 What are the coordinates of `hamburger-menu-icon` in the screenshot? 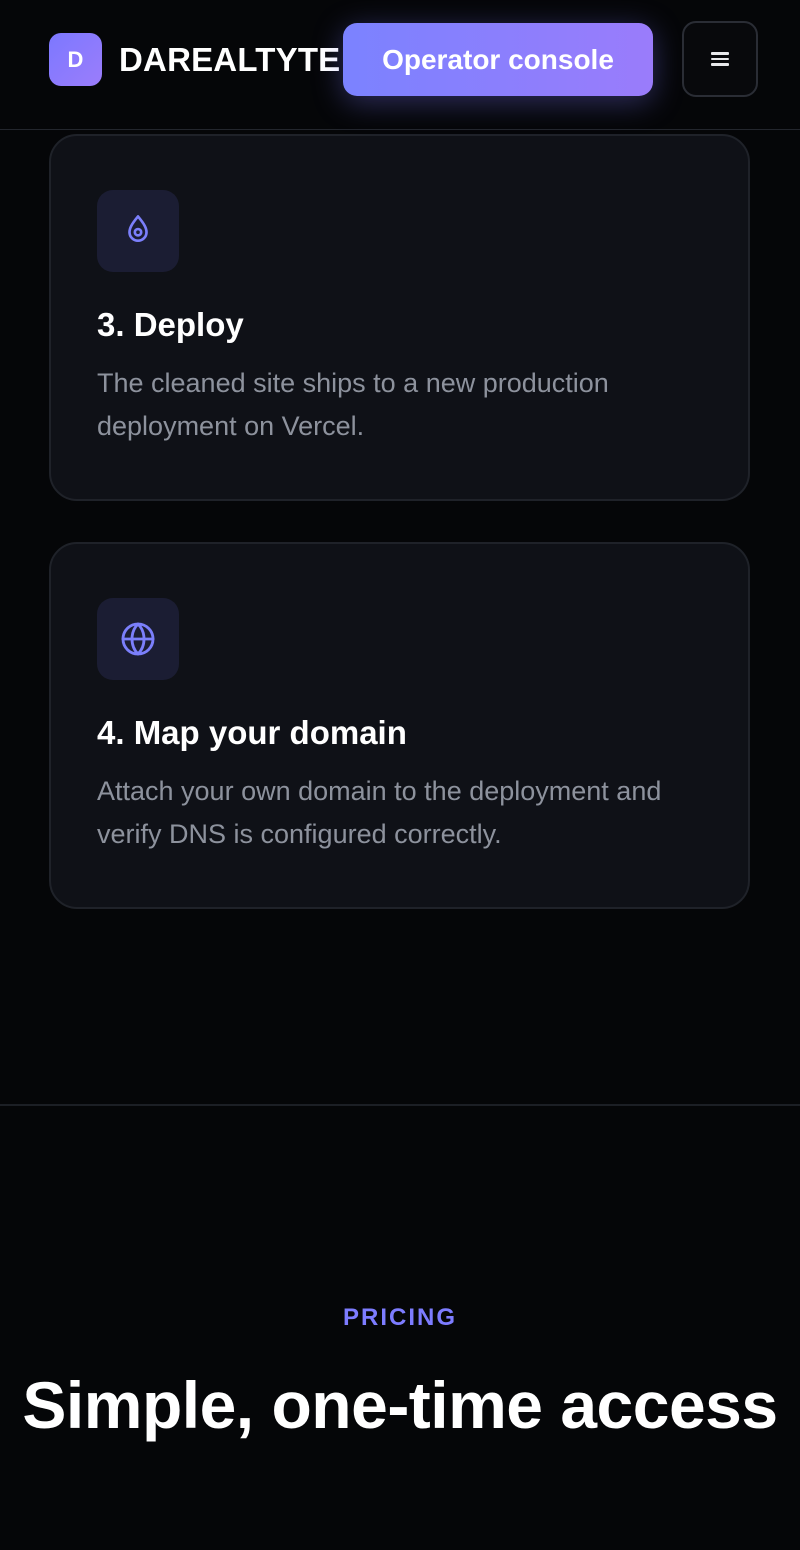 It's located at (720, 59).